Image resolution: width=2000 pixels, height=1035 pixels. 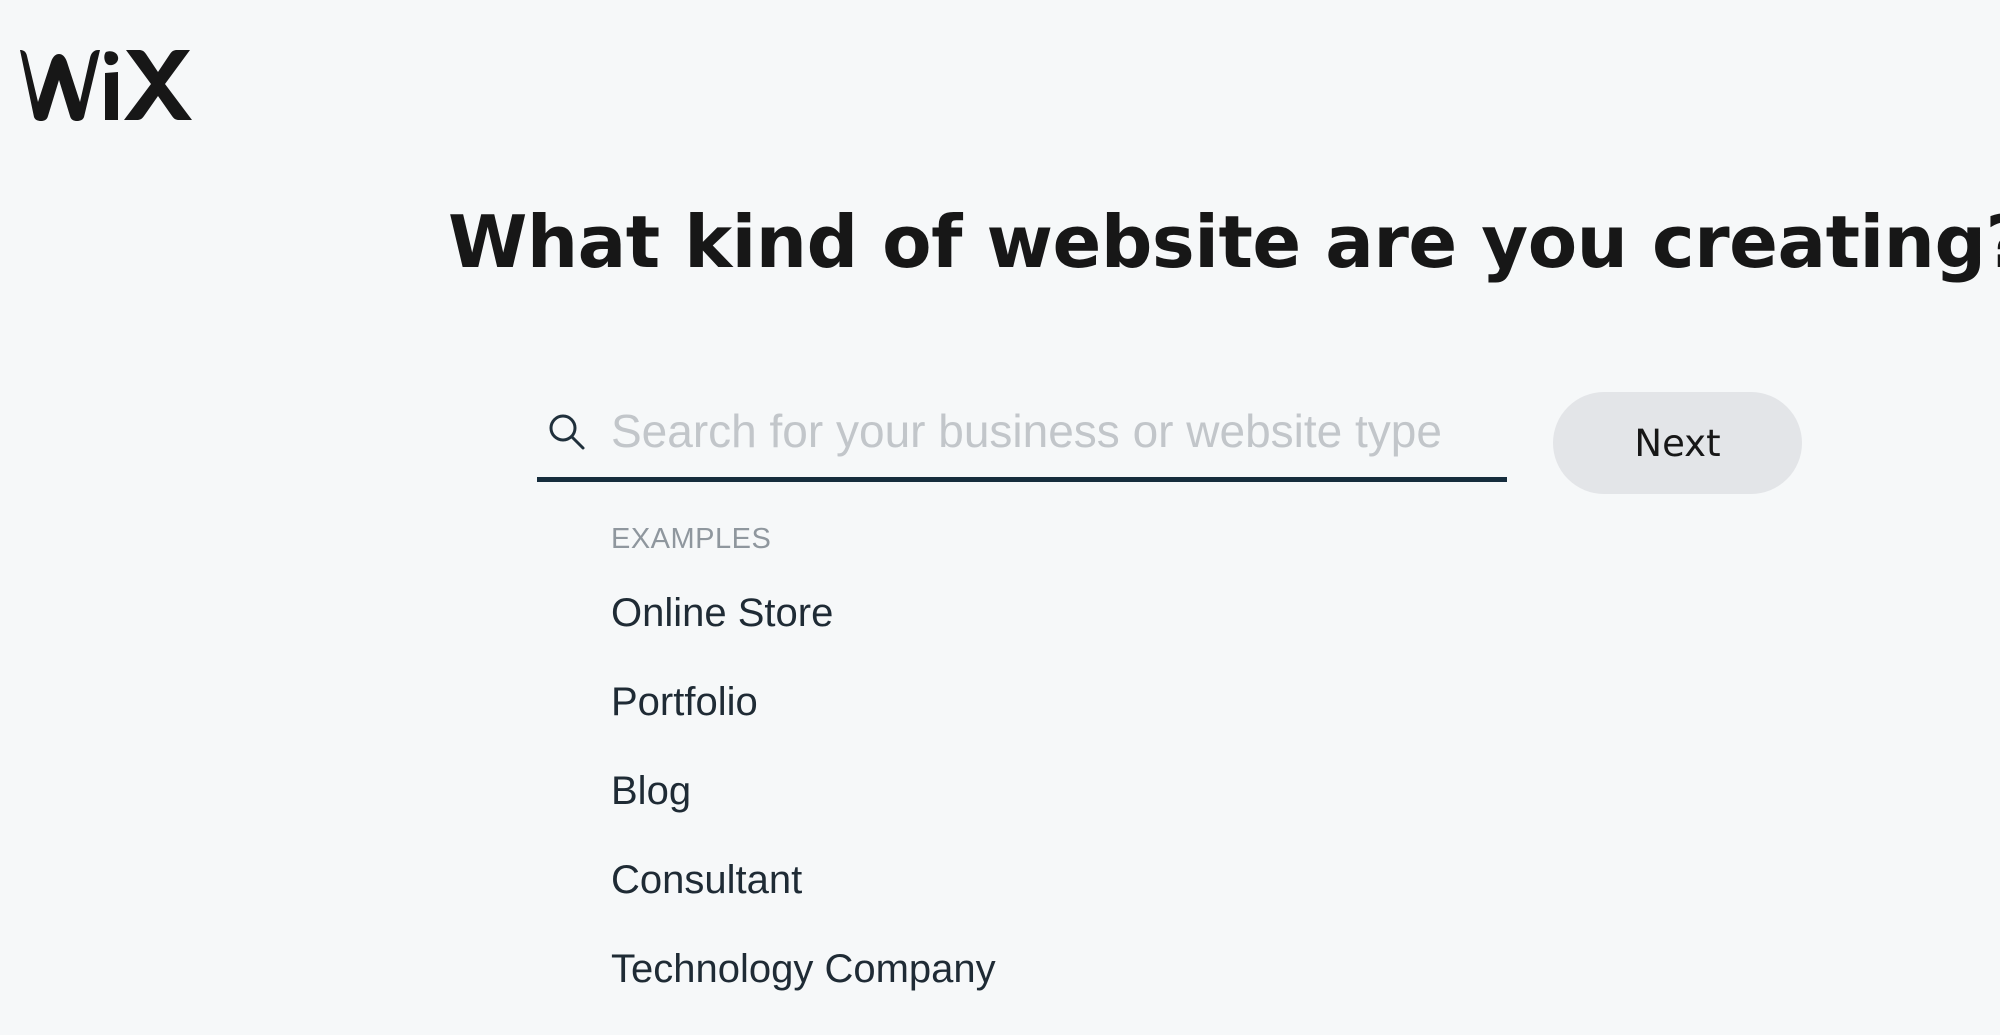 I want to click on search-icon, so click(x=567, y=432).